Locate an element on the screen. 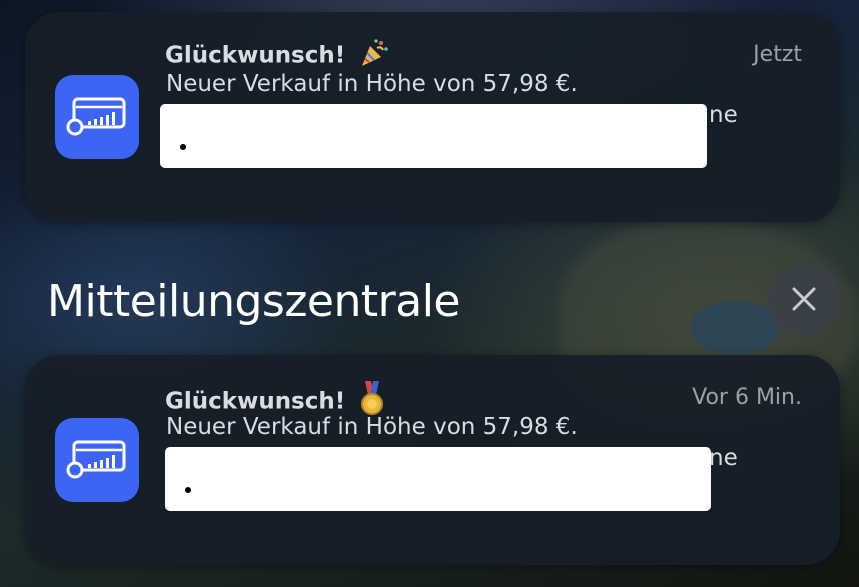  close-icon is located at coordinates (804, 299).